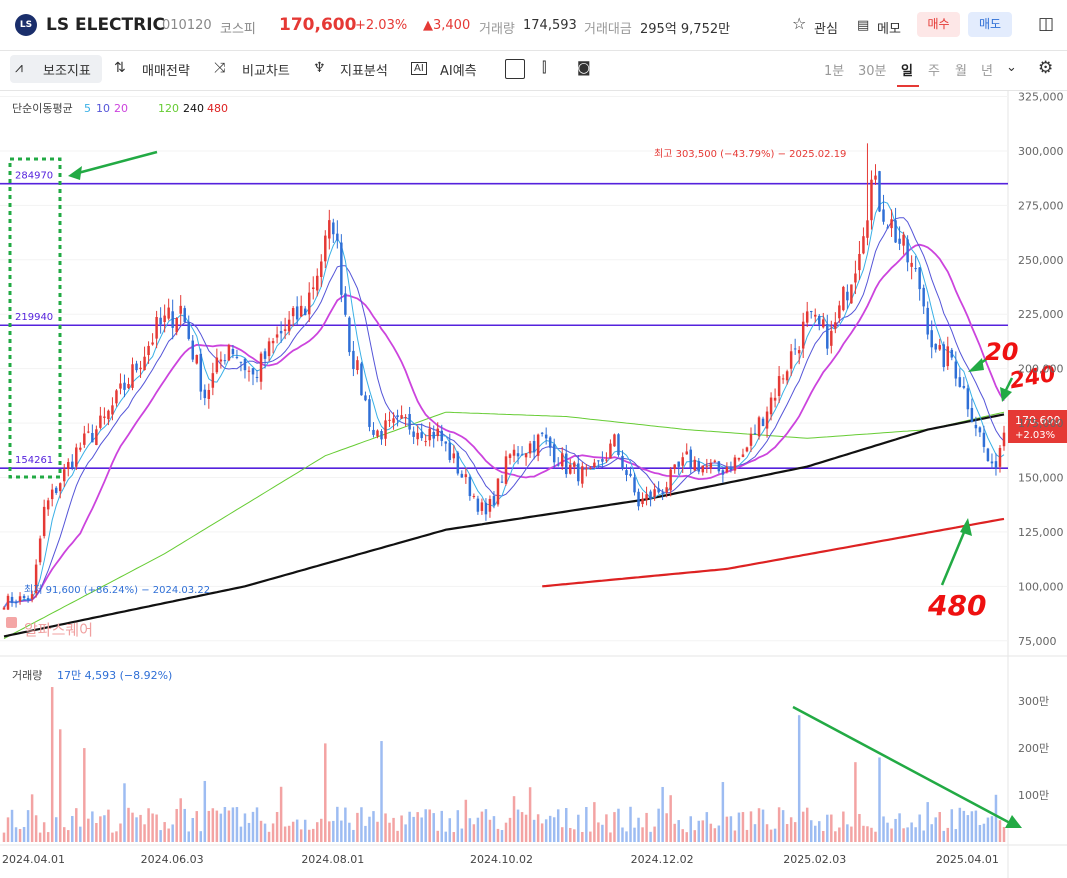 The image size is (1067, 878). I want to click on watch-button: 관심, so click(826, 27).